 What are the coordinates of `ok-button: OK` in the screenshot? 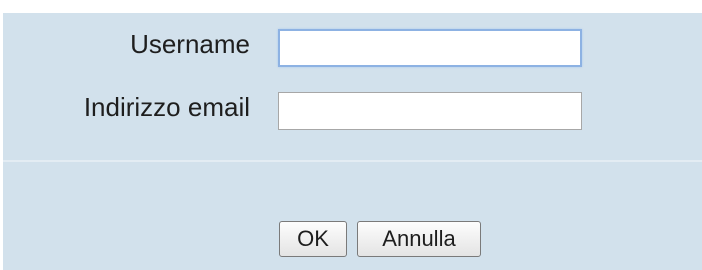 It's located at (313, 239).